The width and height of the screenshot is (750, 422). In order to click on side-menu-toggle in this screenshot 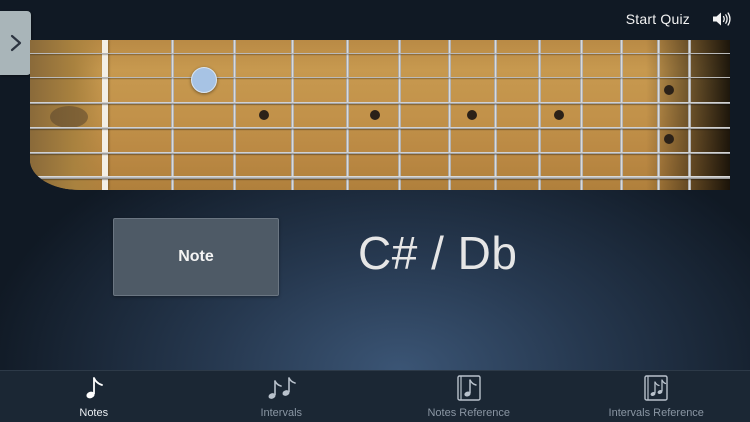, I will do `click(15, 43)`.